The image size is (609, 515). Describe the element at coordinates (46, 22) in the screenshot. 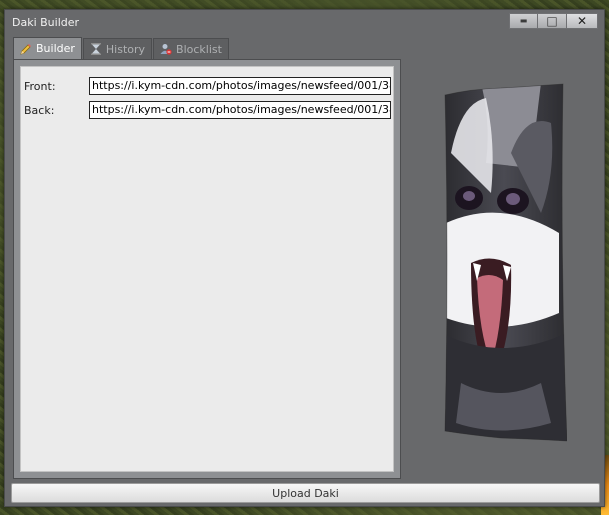

I see `window-title: Daki Builder` at that location.